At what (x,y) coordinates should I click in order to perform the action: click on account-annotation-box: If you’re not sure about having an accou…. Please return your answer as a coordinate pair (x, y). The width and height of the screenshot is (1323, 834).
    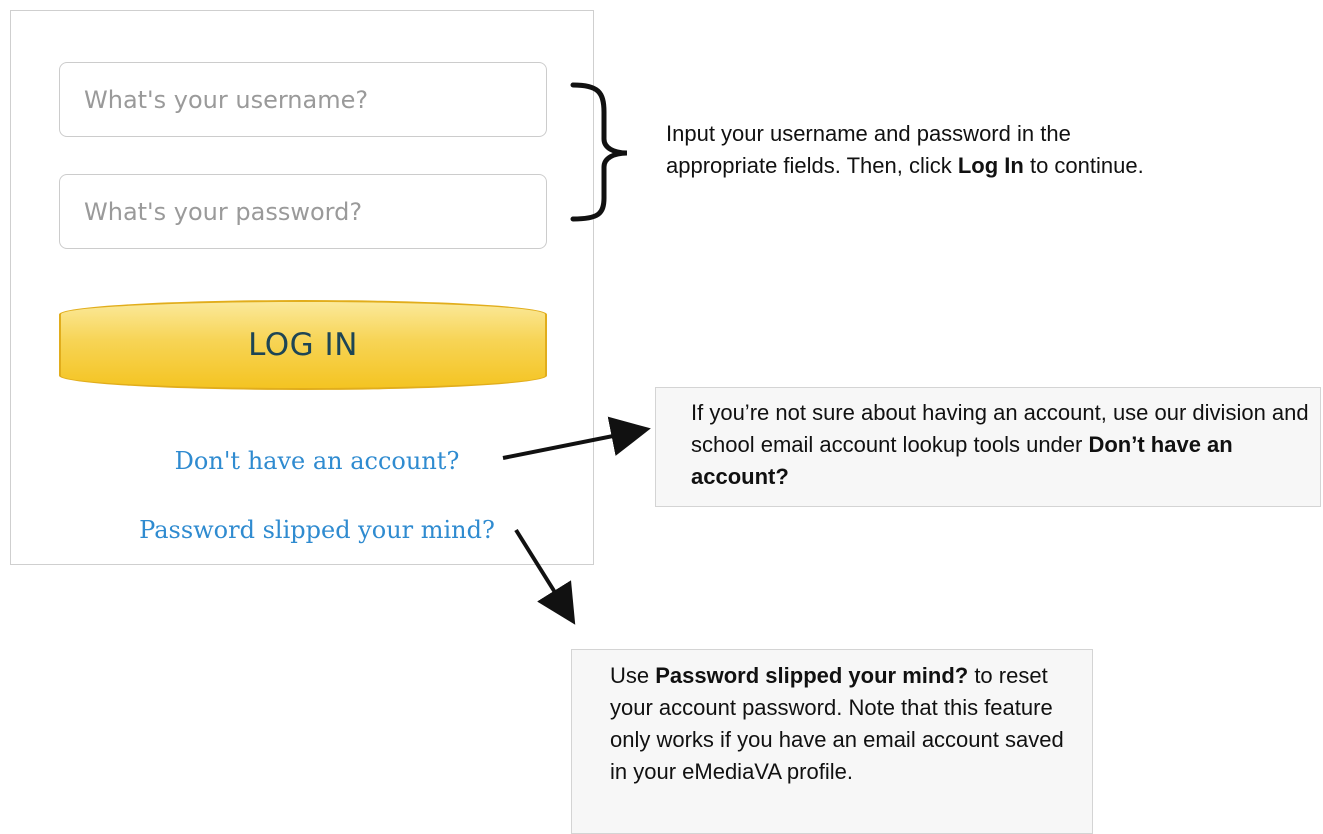
    Looking at the image, I should click on (988, 447).